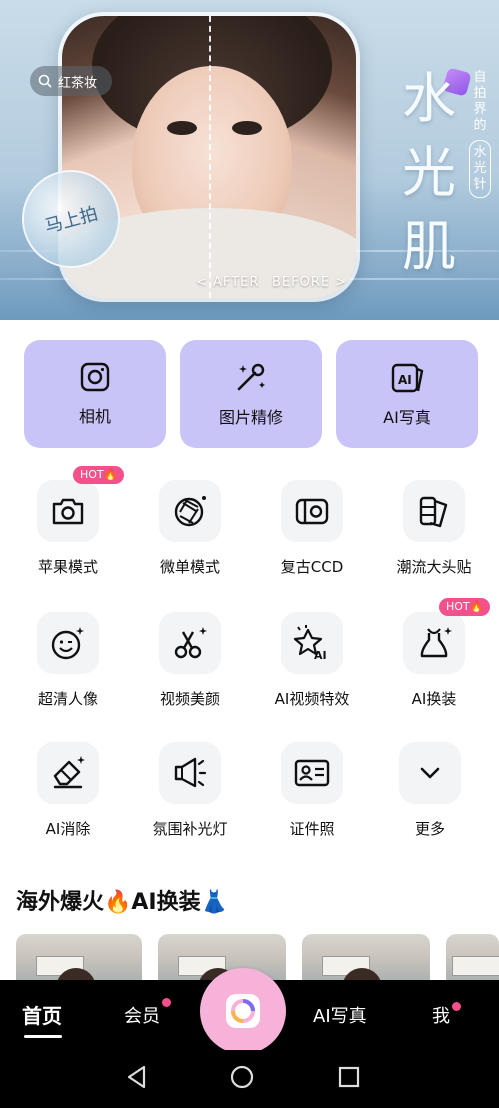 Image resolution: width=499 pixels, height=1108 pixels. Describe the element at coordinates (142, 1015) in the screenshot. I see `nav-vip: 会员` at that location.